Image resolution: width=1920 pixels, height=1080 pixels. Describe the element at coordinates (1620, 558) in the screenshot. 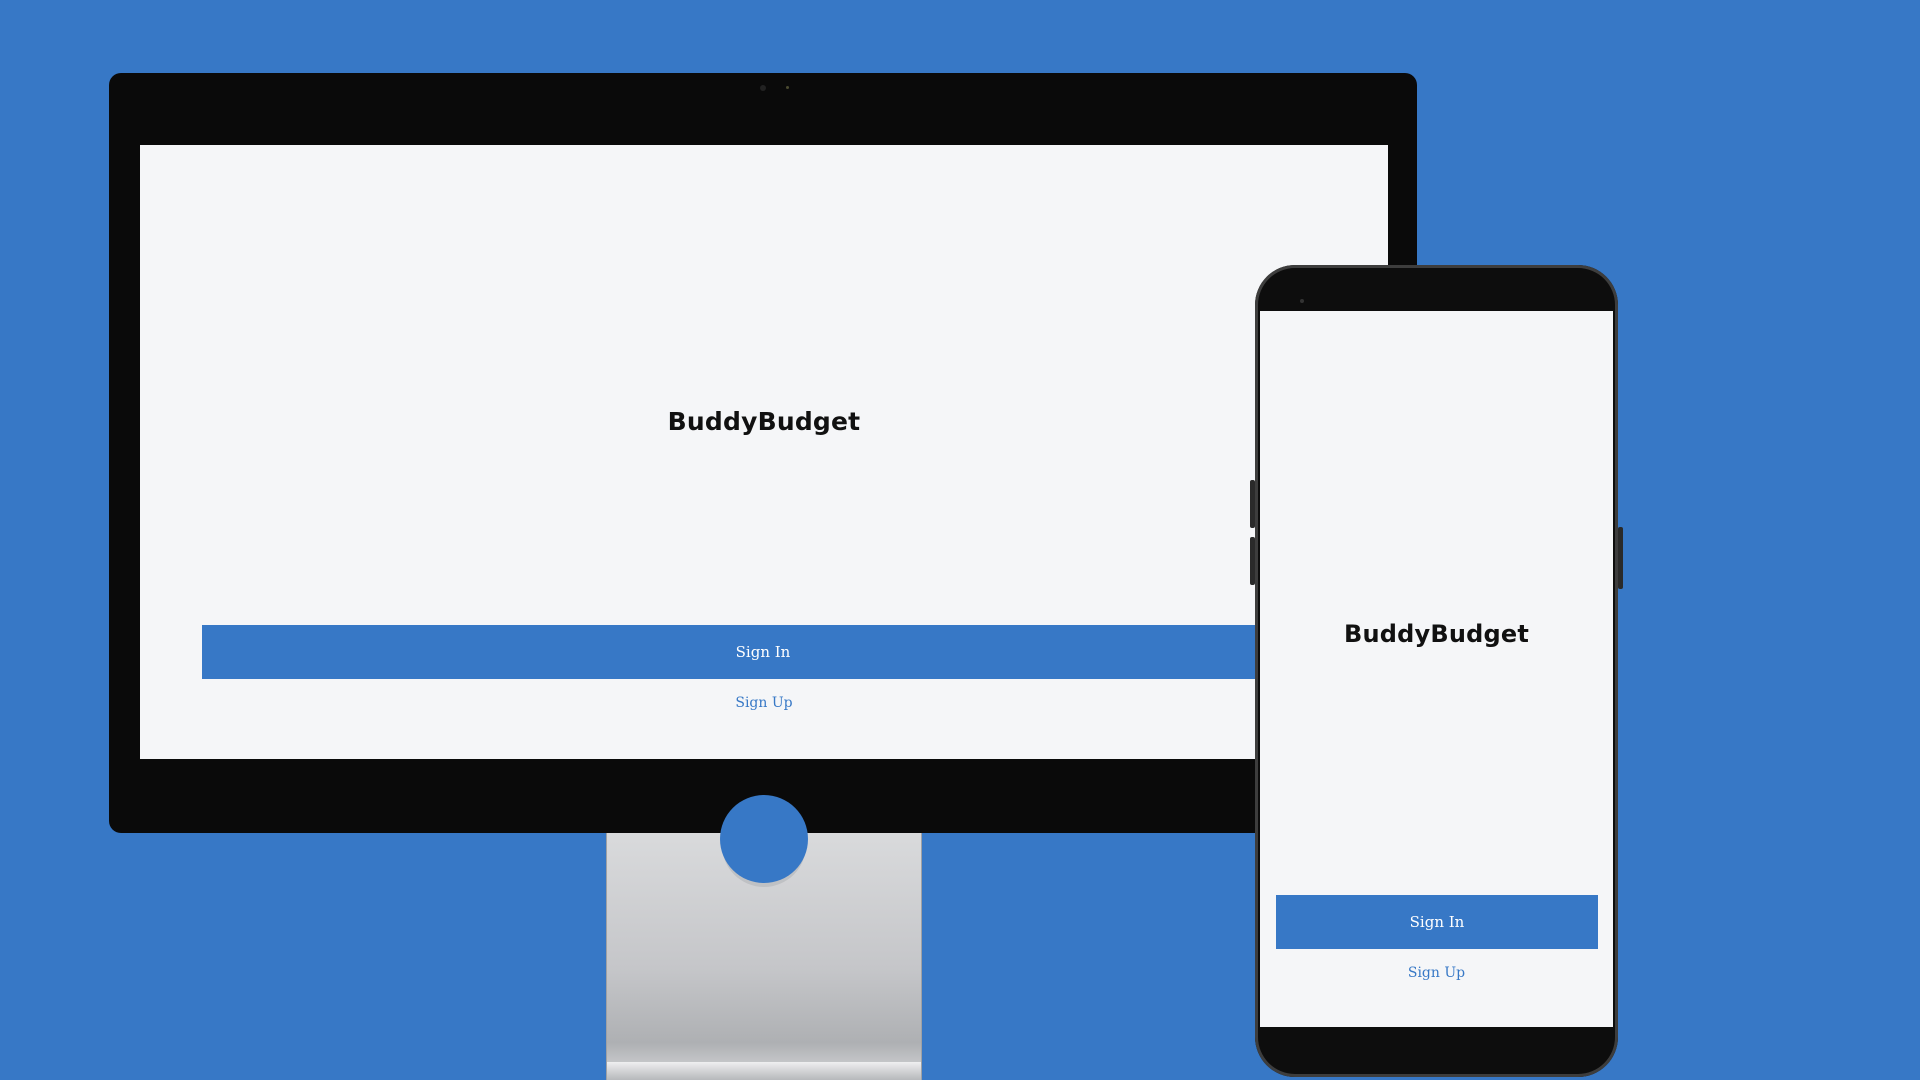

I see `power-button` at that location.